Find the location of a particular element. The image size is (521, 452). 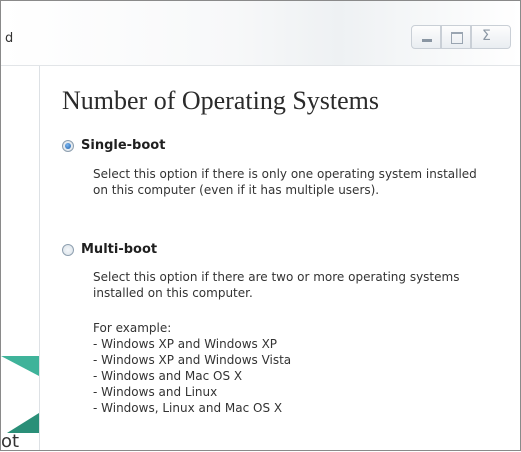

maximize-button is located at coordinates (456, 37).